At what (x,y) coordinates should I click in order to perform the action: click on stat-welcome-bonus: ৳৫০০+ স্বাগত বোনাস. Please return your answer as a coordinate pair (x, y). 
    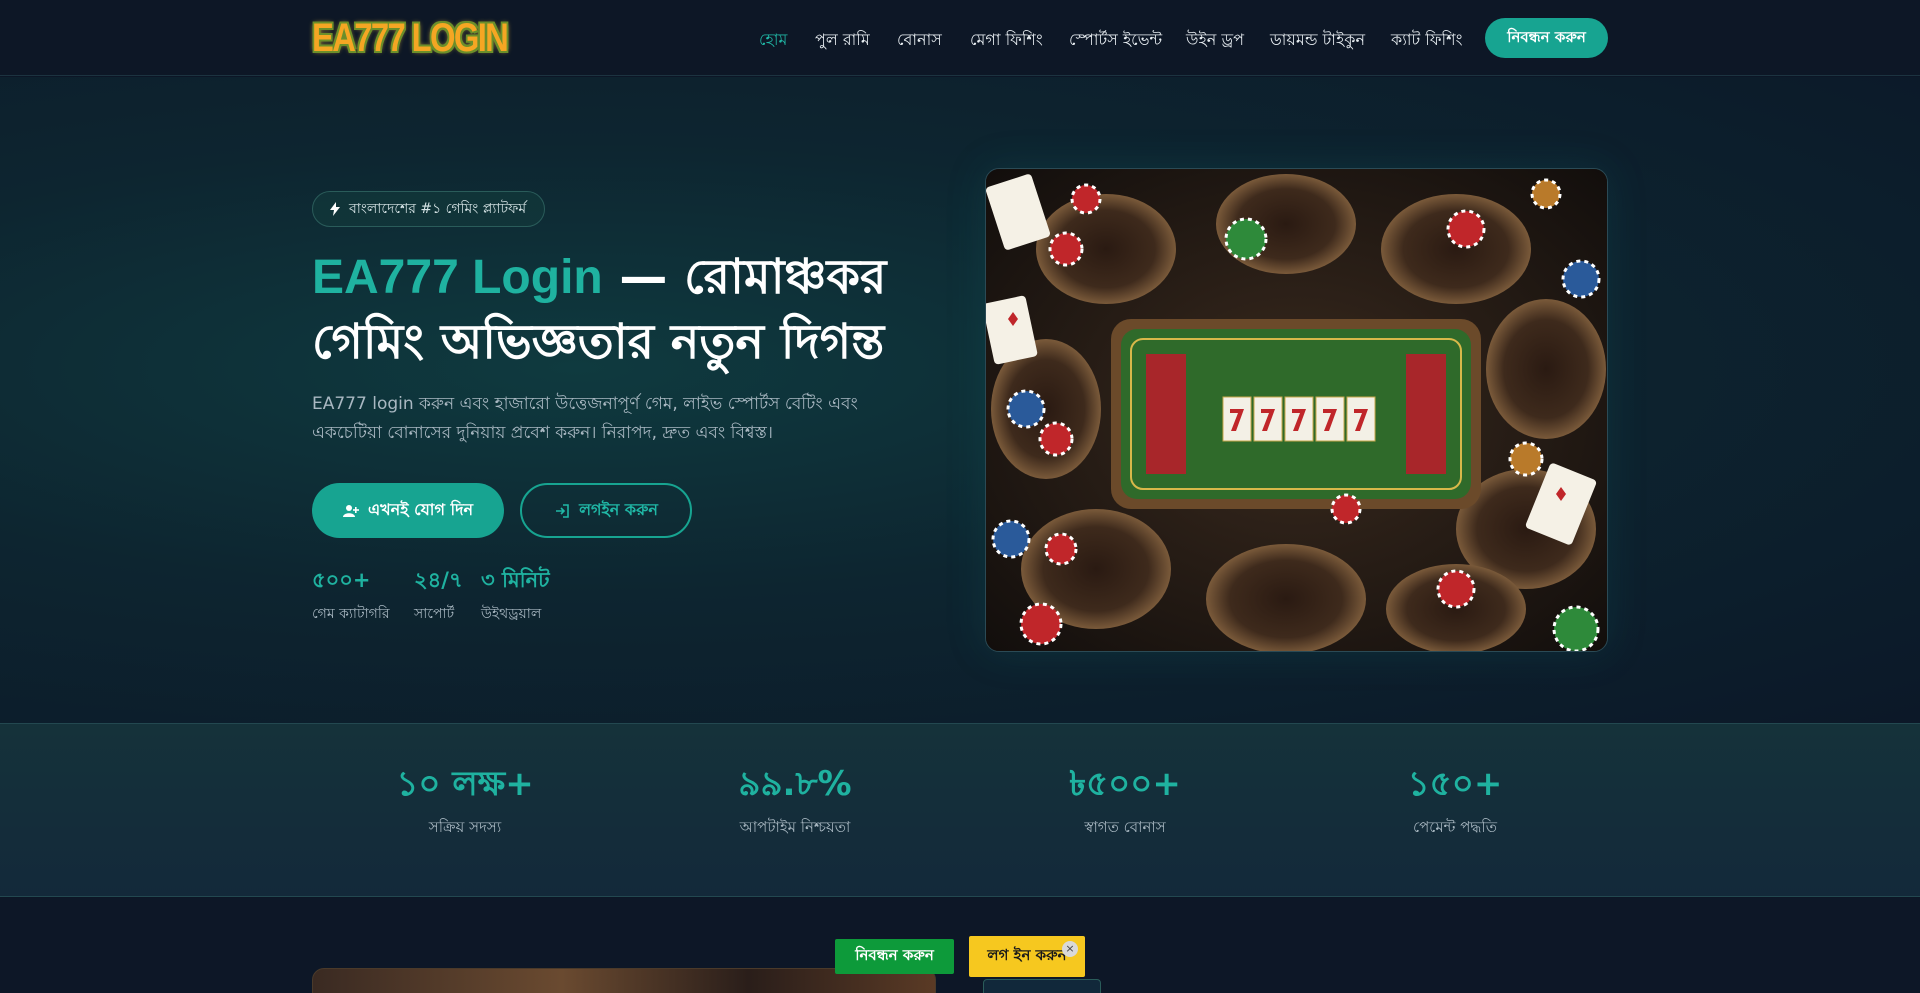
    Looking at the image, I should click on (1125, 801).